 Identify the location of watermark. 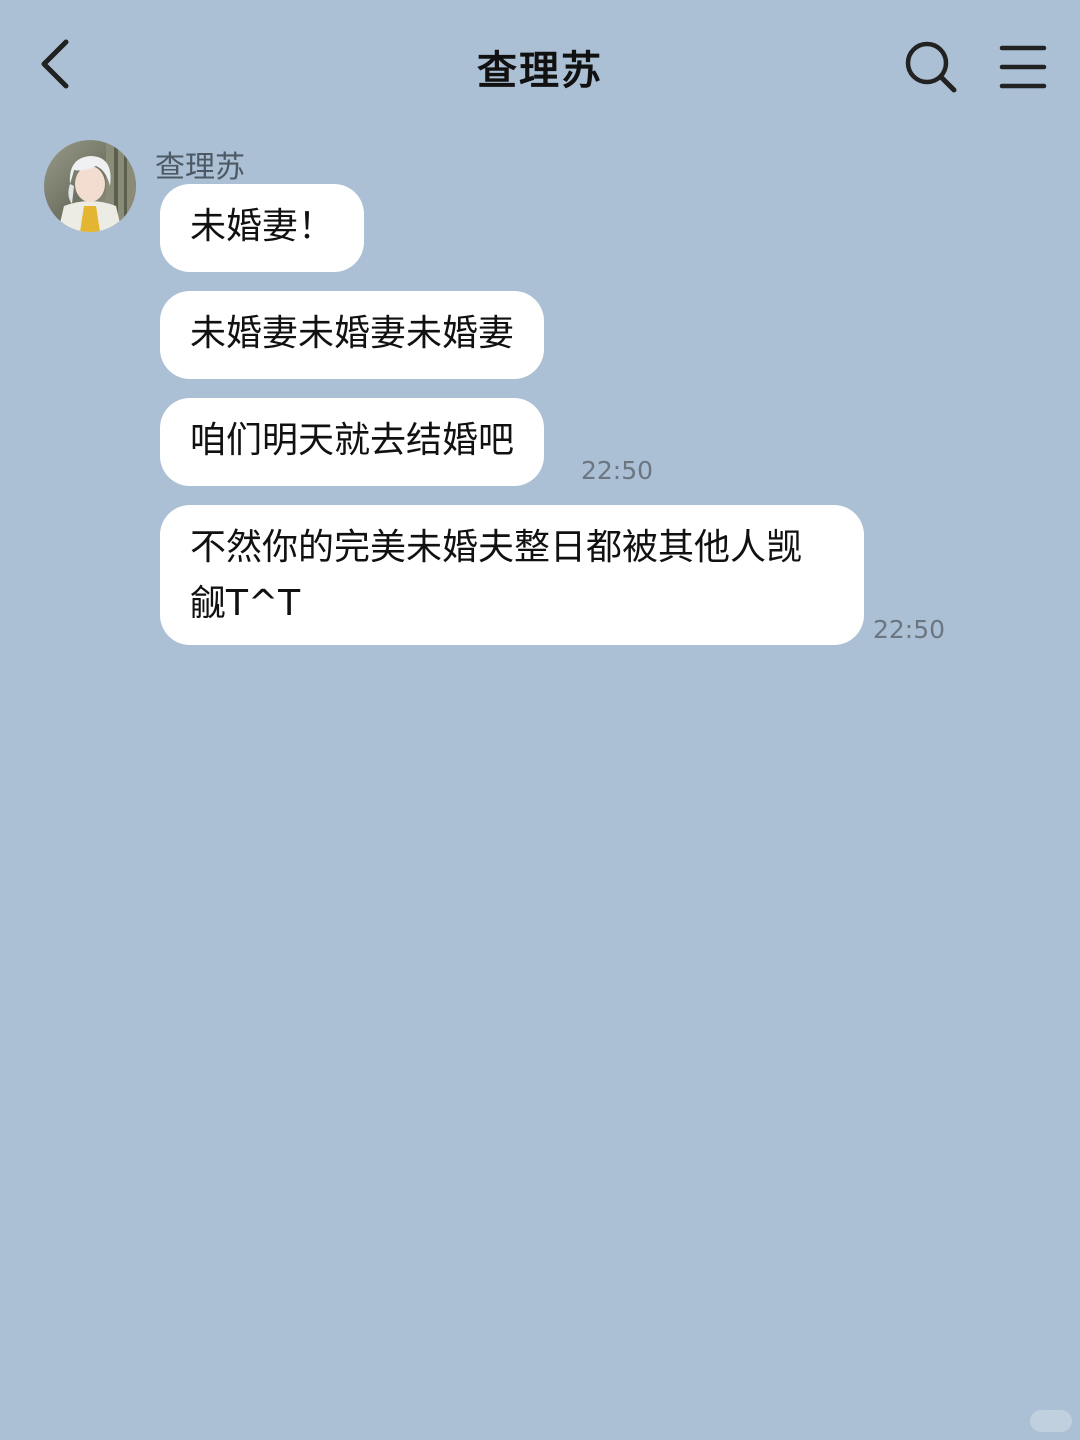
(1051, 1421).